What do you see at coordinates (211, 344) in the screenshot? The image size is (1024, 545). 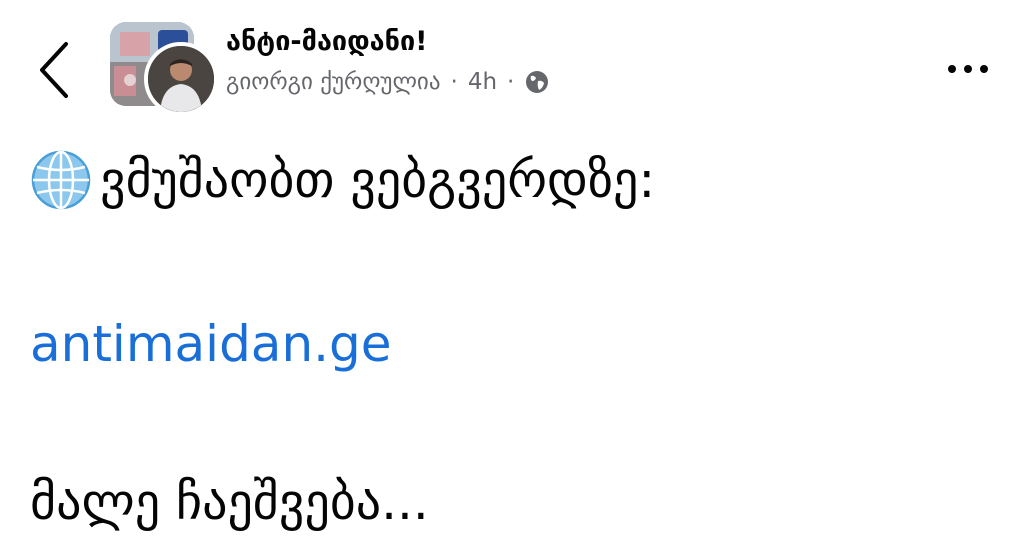 I see `post-link: antimaidan.ge` at bounding box center [211, 344].